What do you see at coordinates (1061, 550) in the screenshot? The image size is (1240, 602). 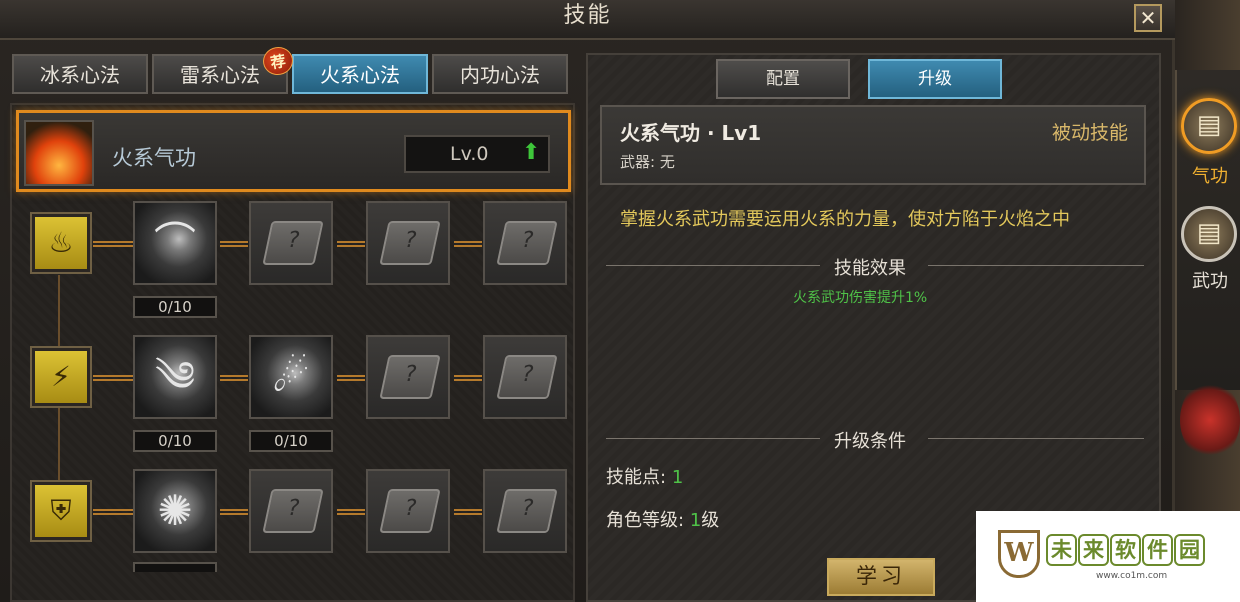 I see `watermark-char: 未` at bounding box center [1061, 550].